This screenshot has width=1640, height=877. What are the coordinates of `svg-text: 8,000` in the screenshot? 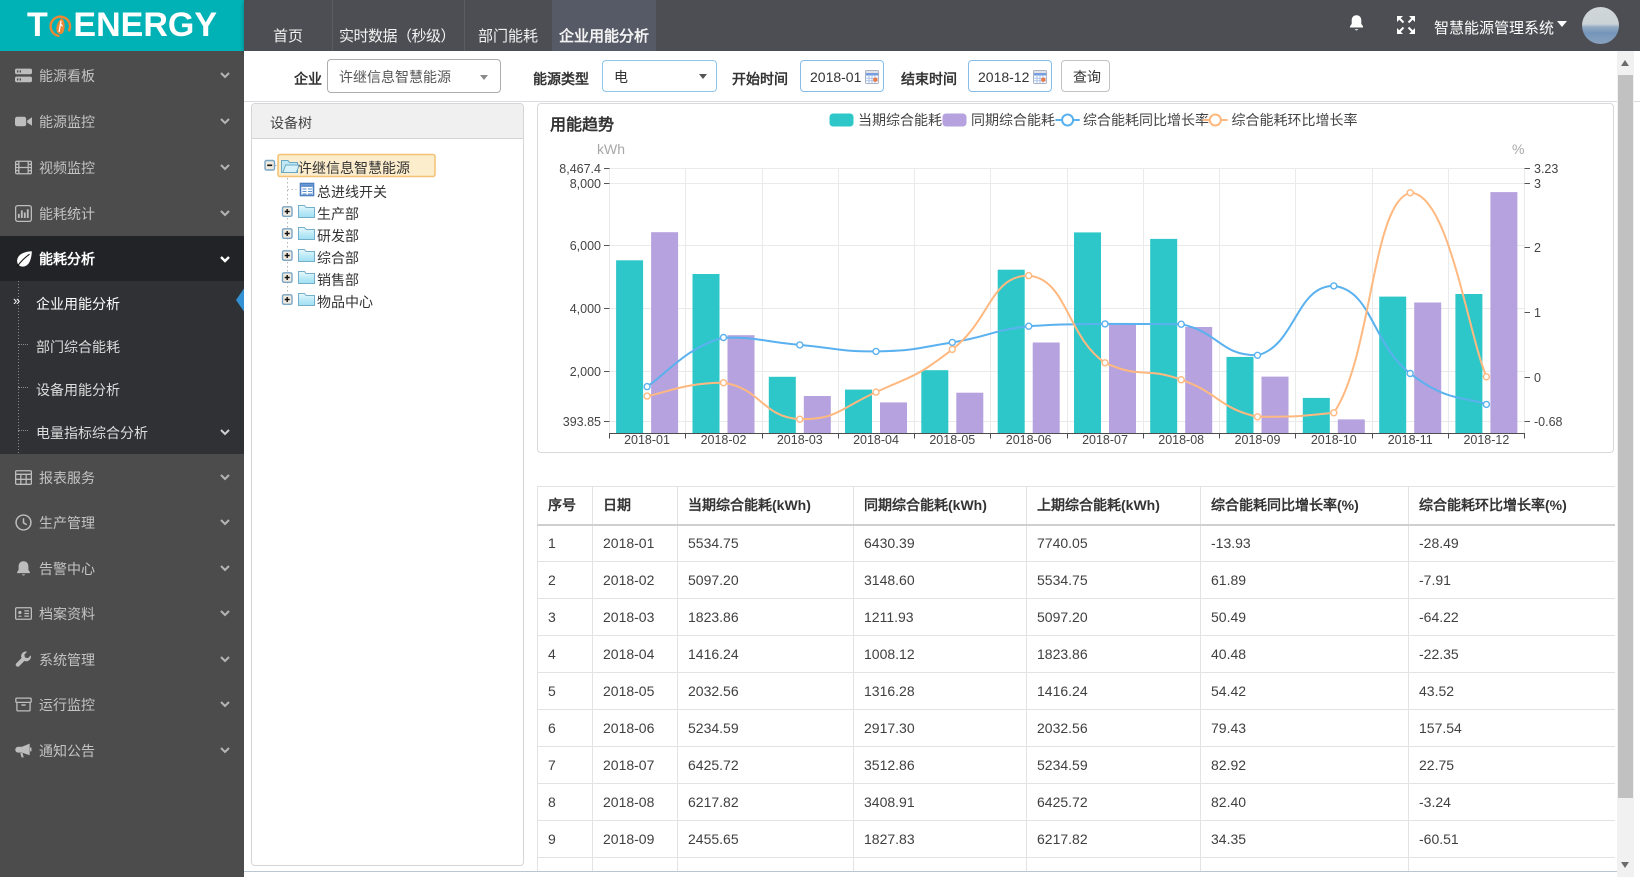 It's located at (585, 184).